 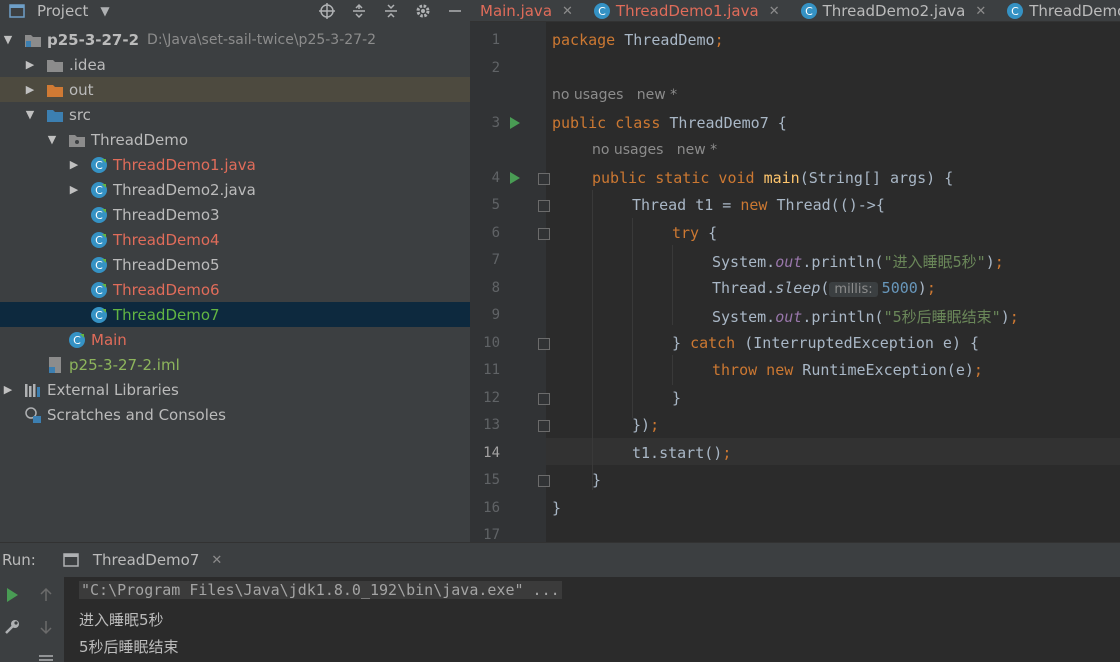 I want to click on gear-icon, so click(x=423, y=11).